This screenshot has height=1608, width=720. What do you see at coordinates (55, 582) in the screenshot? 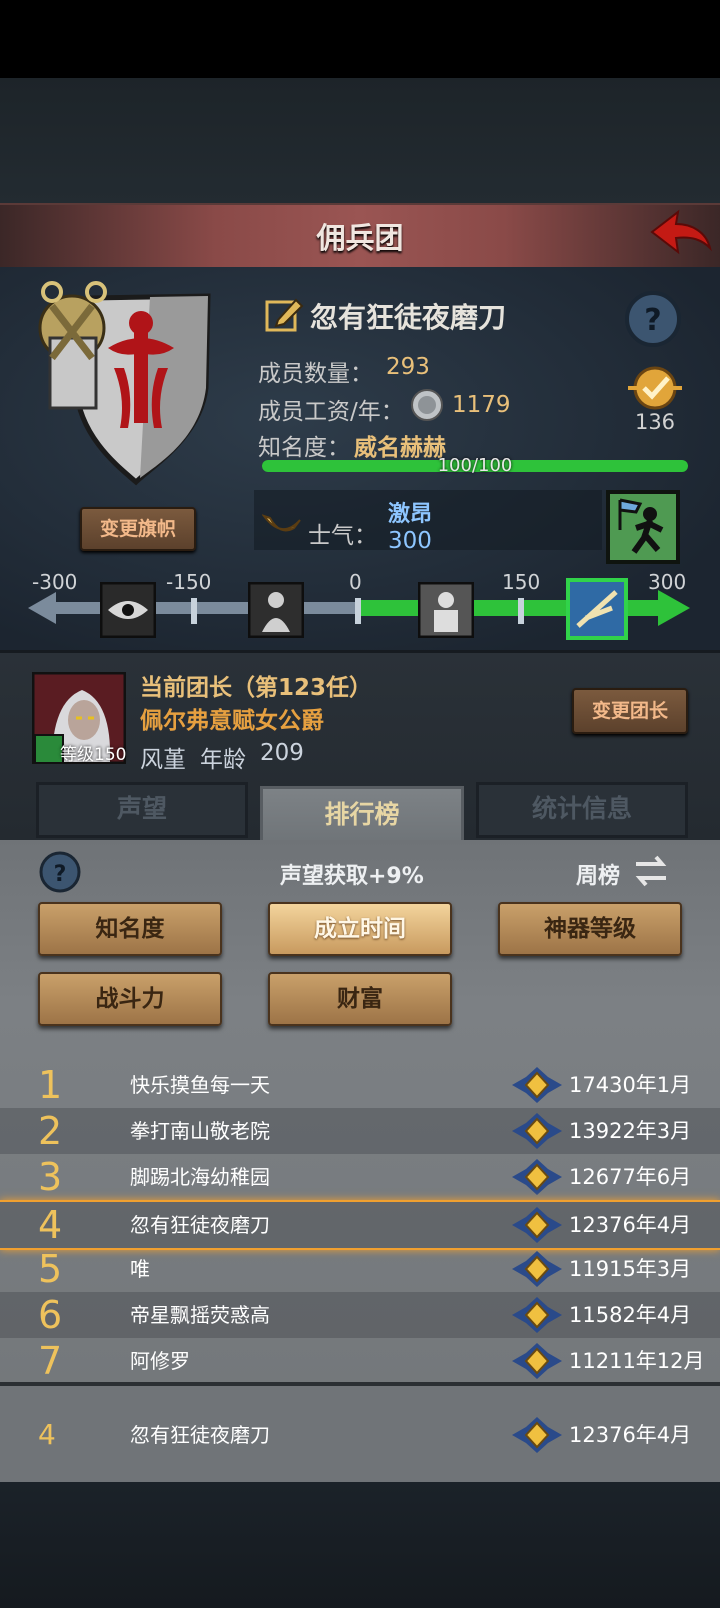
I see `scale-tick-label: -300` at bounding box center [55, 582].